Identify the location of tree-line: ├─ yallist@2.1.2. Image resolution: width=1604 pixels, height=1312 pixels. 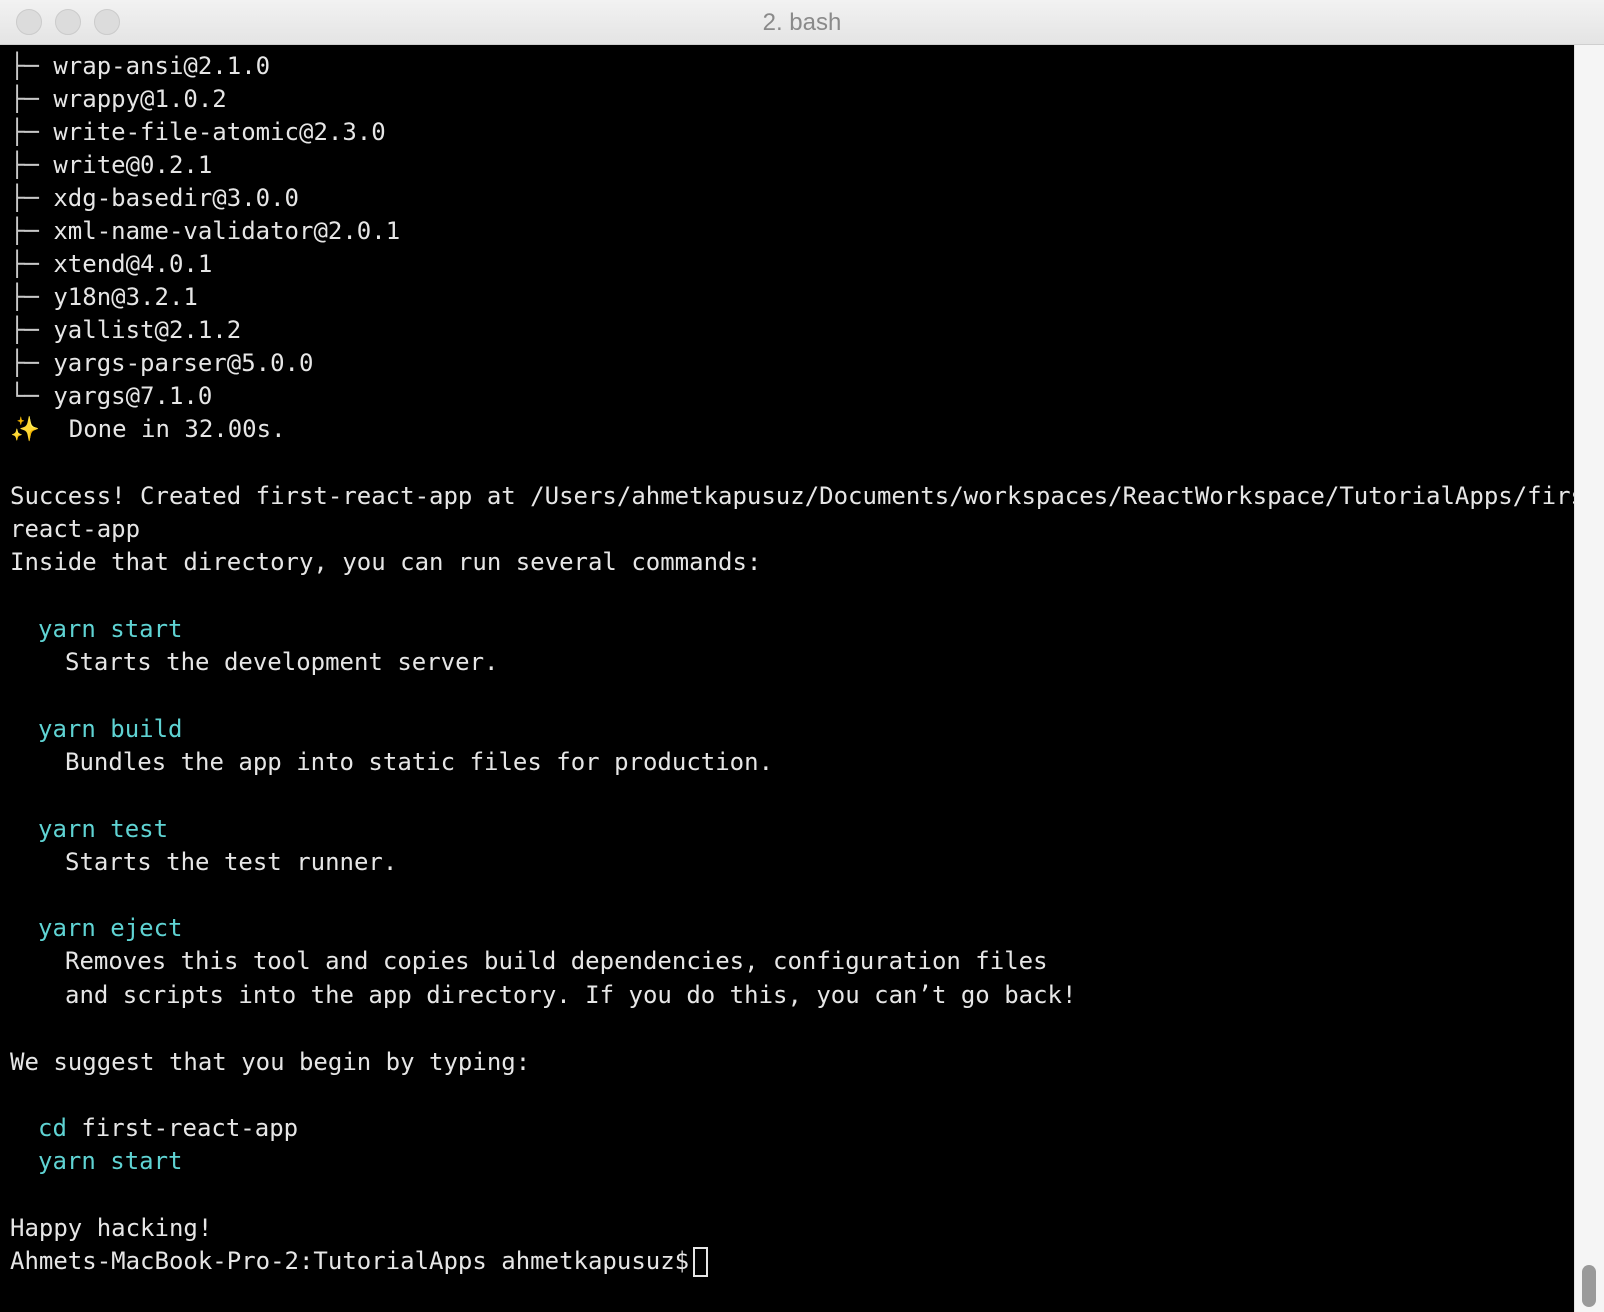
(125, 330).